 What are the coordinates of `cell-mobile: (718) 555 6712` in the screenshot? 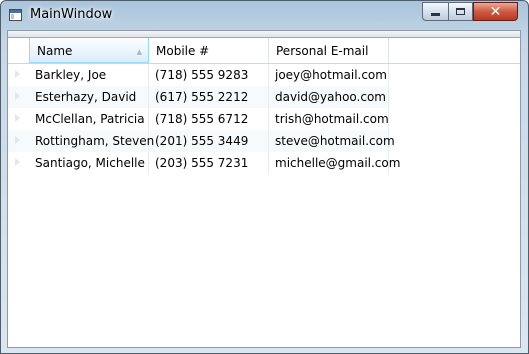 It's located at (209, 119).